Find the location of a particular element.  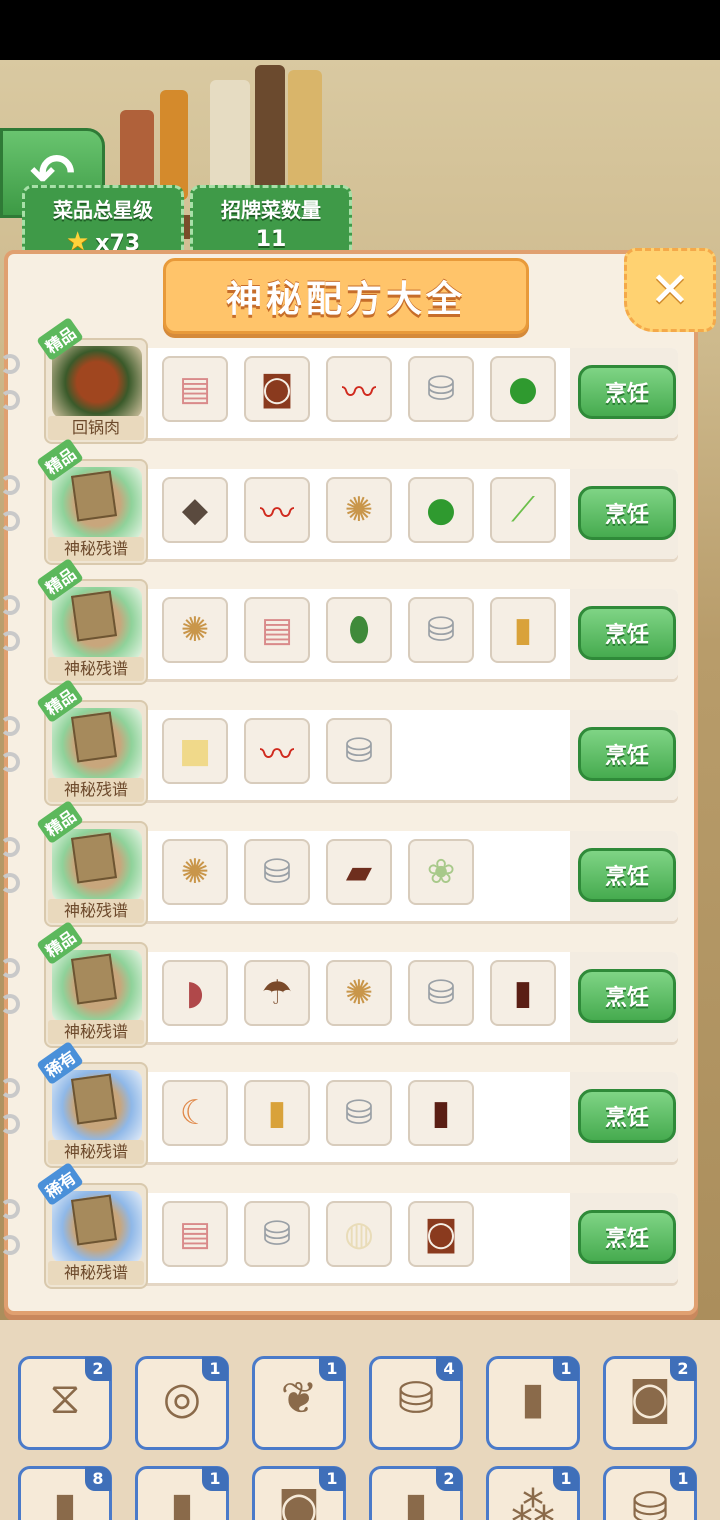

recipe-row: 精品 神秘残谱 ✺ ⛁ ▰ ❀ 烹饪 is located at coordinates (358, 863).